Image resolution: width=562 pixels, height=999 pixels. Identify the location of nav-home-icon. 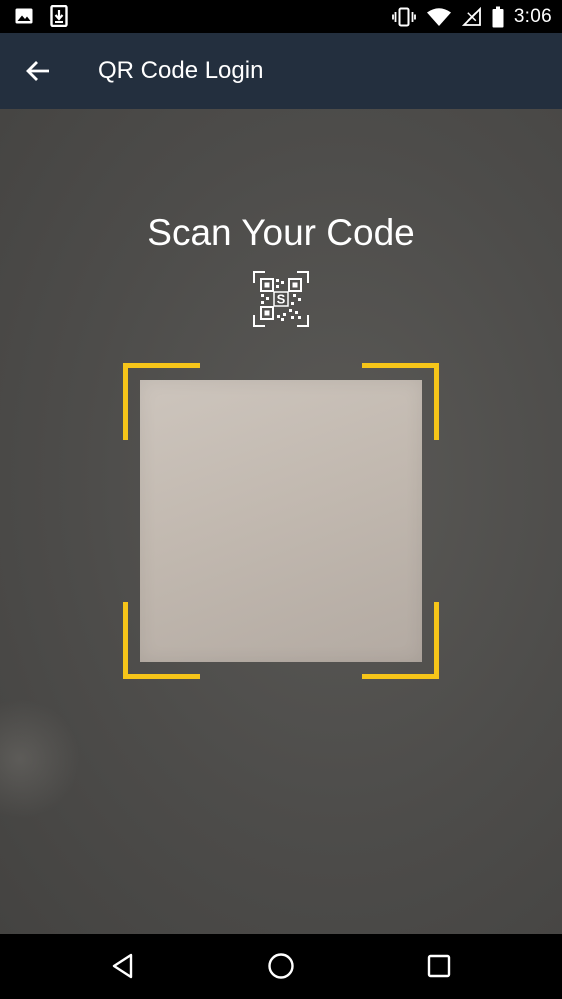
(281, 966).